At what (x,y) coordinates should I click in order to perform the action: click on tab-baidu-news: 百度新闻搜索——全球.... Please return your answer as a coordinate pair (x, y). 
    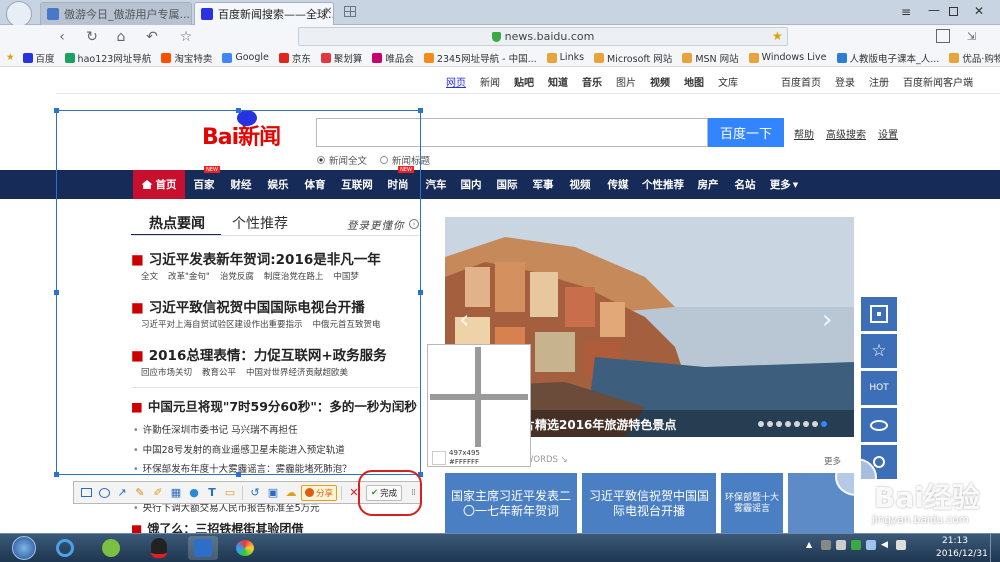
    Looking at the image, I should click on (264, 13).